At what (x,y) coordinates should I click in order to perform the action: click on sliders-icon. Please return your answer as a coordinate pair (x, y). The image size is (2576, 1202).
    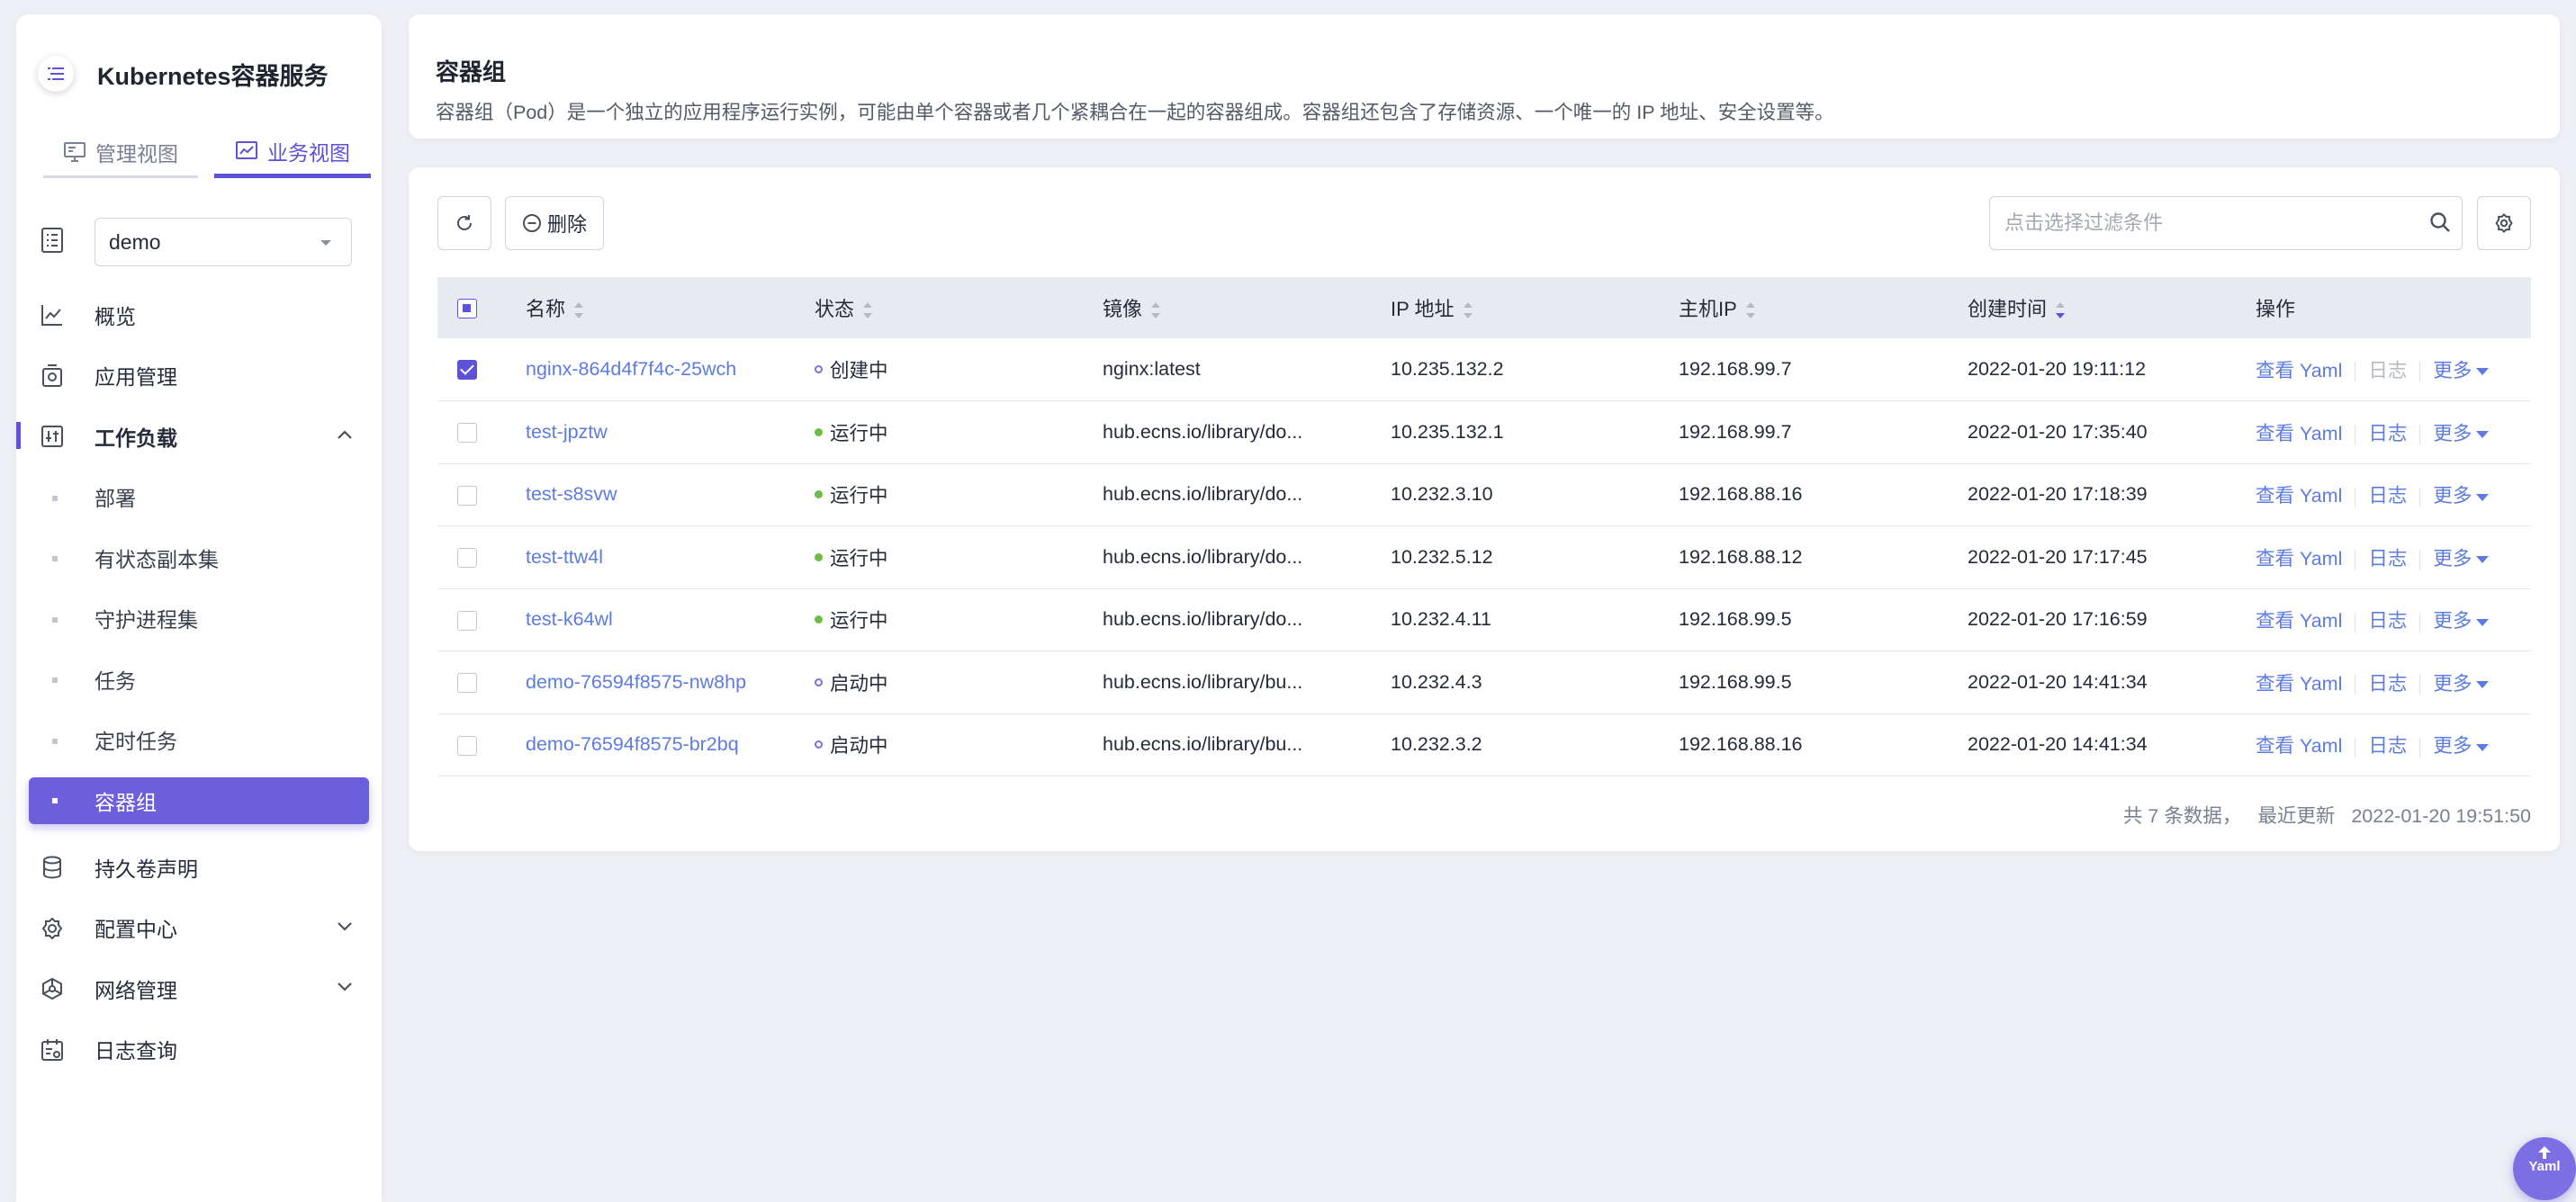
    Looking at the image, I should click on (52, 436).